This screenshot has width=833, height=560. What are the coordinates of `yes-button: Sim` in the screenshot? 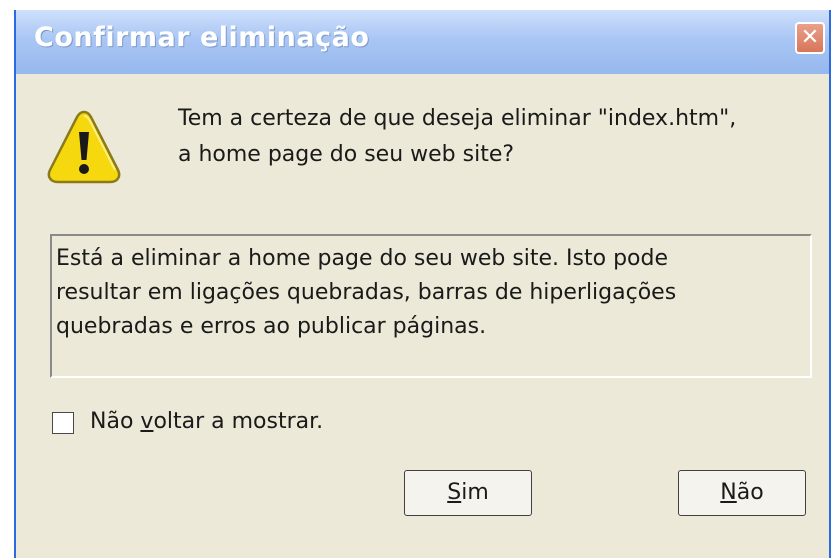 It's located at (468, 493).